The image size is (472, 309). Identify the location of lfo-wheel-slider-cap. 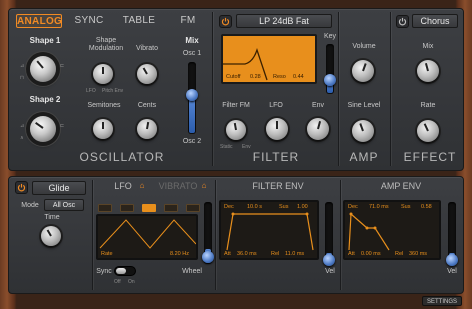
(208, 257).